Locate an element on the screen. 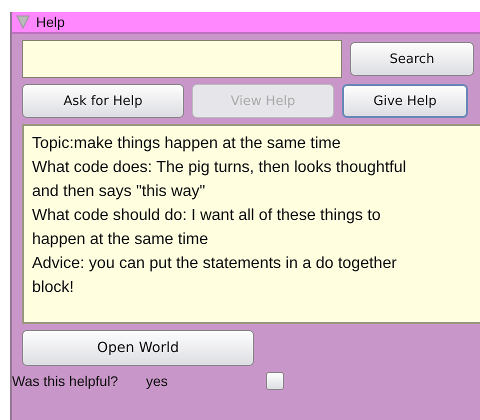 Image resolution: width=480 pixels, height=420 pixels. open-world-button: Open World is located at coordinates (138, 348).